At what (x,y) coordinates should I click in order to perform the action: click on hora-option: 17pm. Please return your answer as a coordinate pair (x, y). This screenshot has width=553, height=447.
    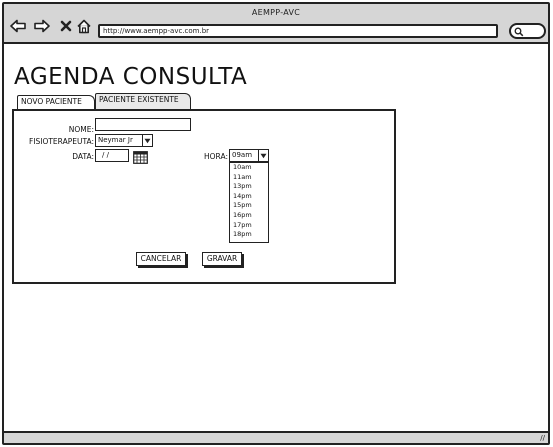
    Looking at the image, I should click on (249, 226).